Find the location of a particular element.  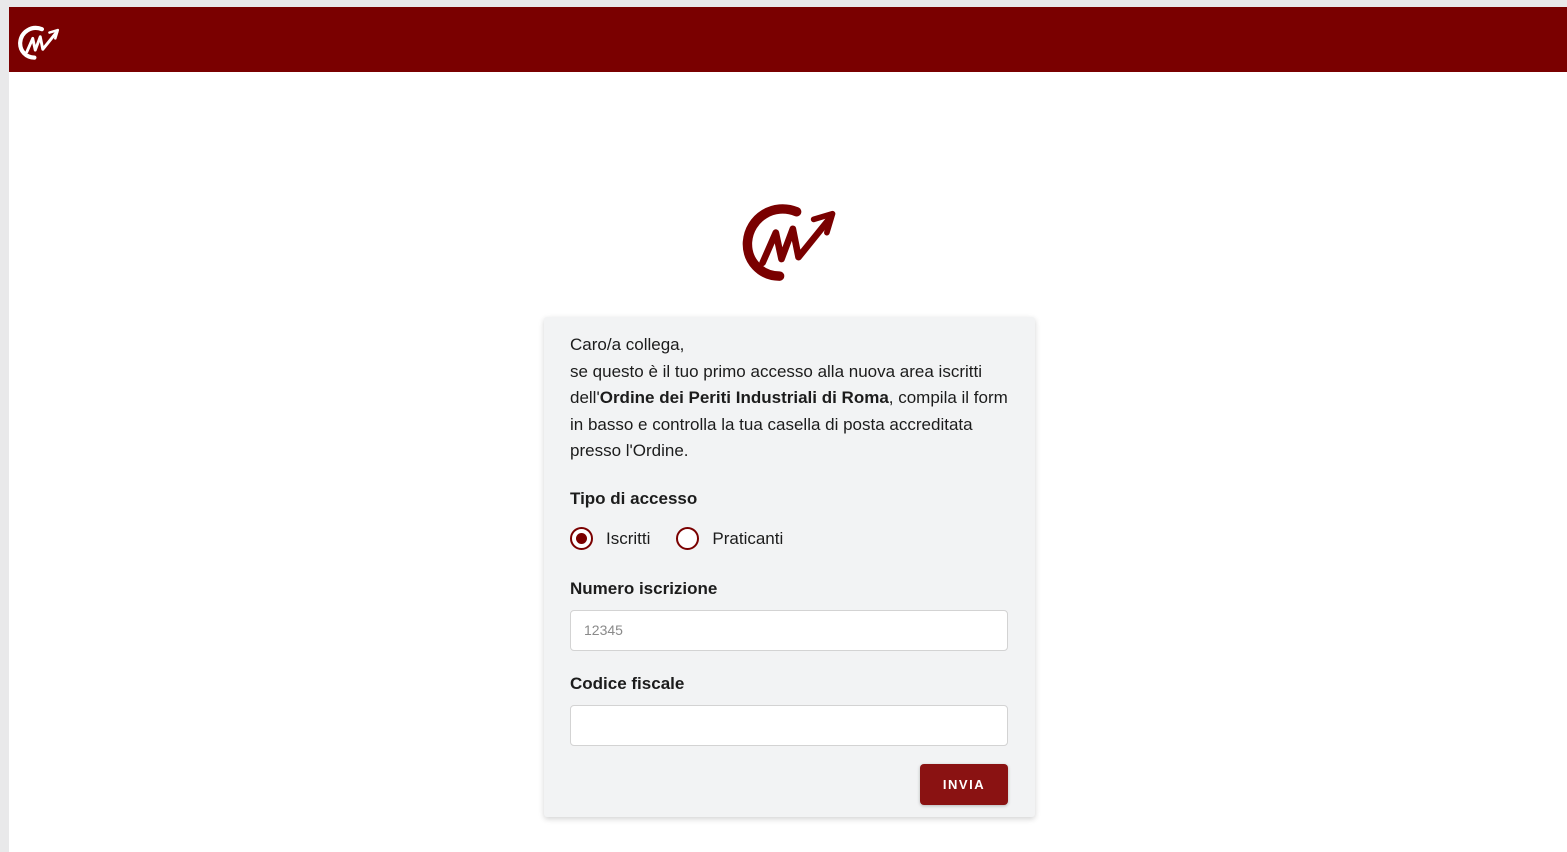

registration-number-input is located at coordinates (789, 630).